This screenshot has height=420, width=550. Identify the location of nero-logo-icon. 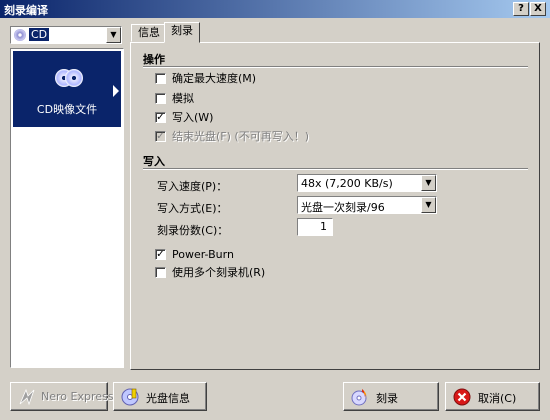
(27, 397).